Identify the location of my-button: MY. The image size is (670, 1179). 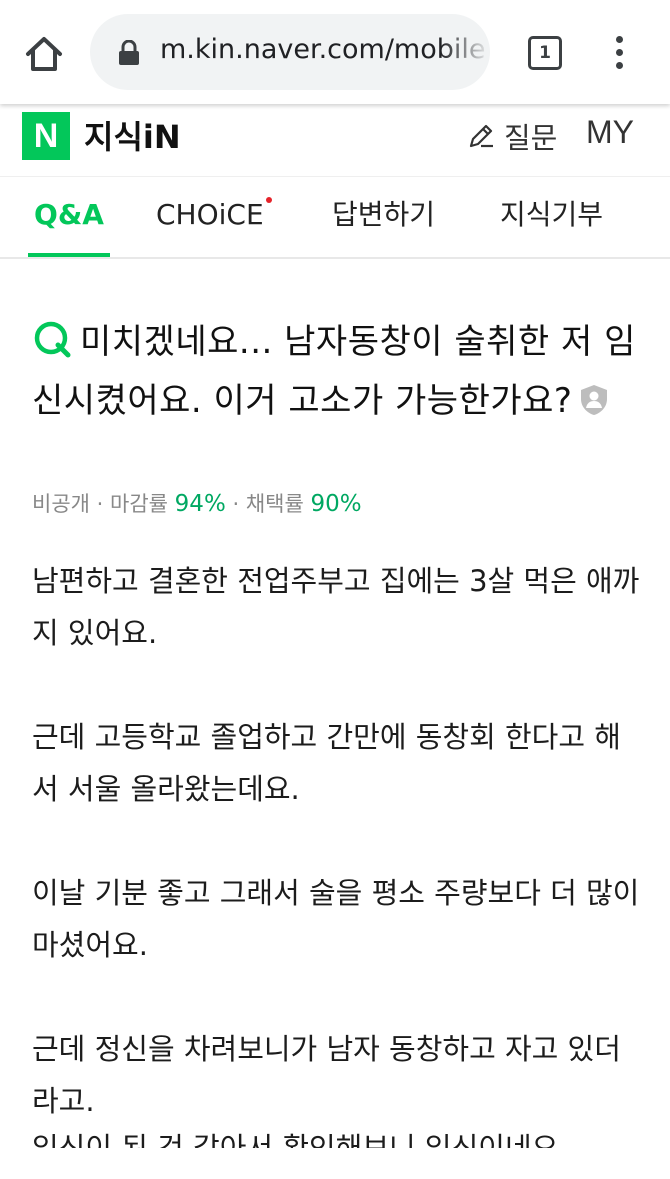
(610, 132).